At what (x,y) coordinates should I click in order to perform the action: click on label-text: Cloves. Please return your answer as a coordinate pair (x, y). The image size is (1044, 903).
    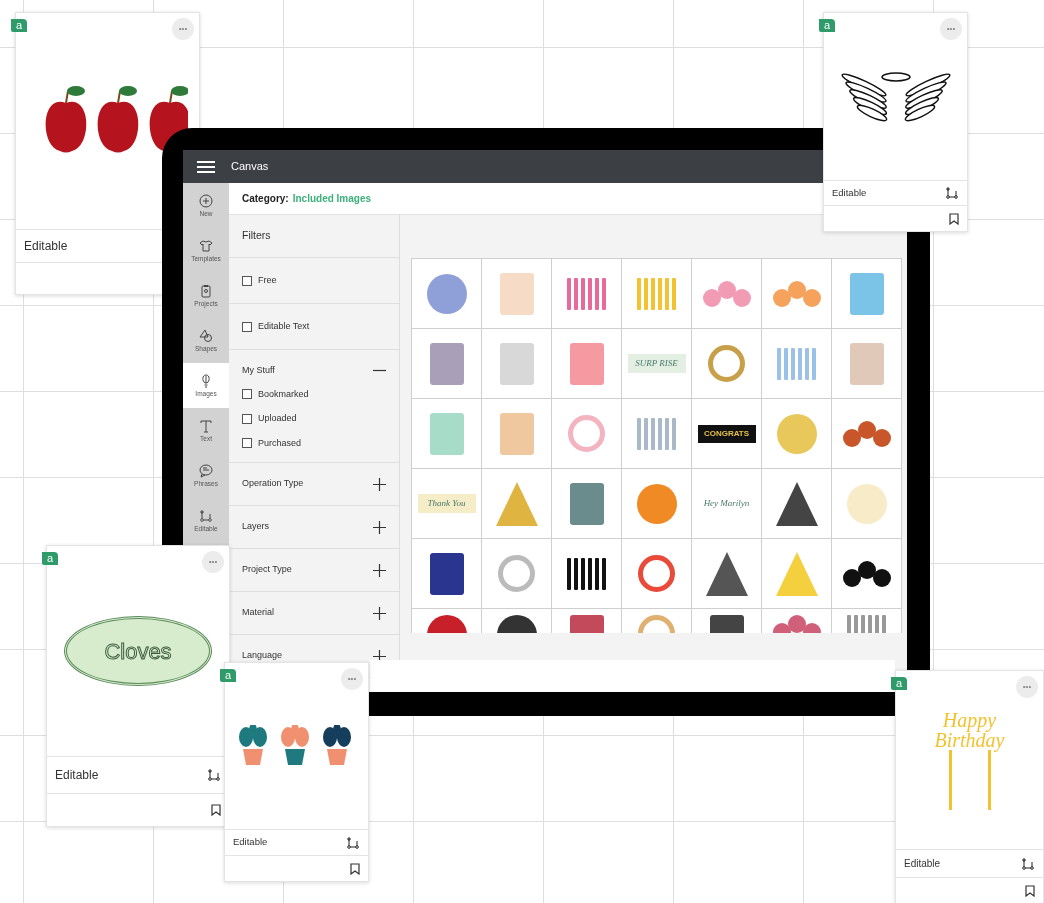
    Looking at the image, I should click on (138, 651).